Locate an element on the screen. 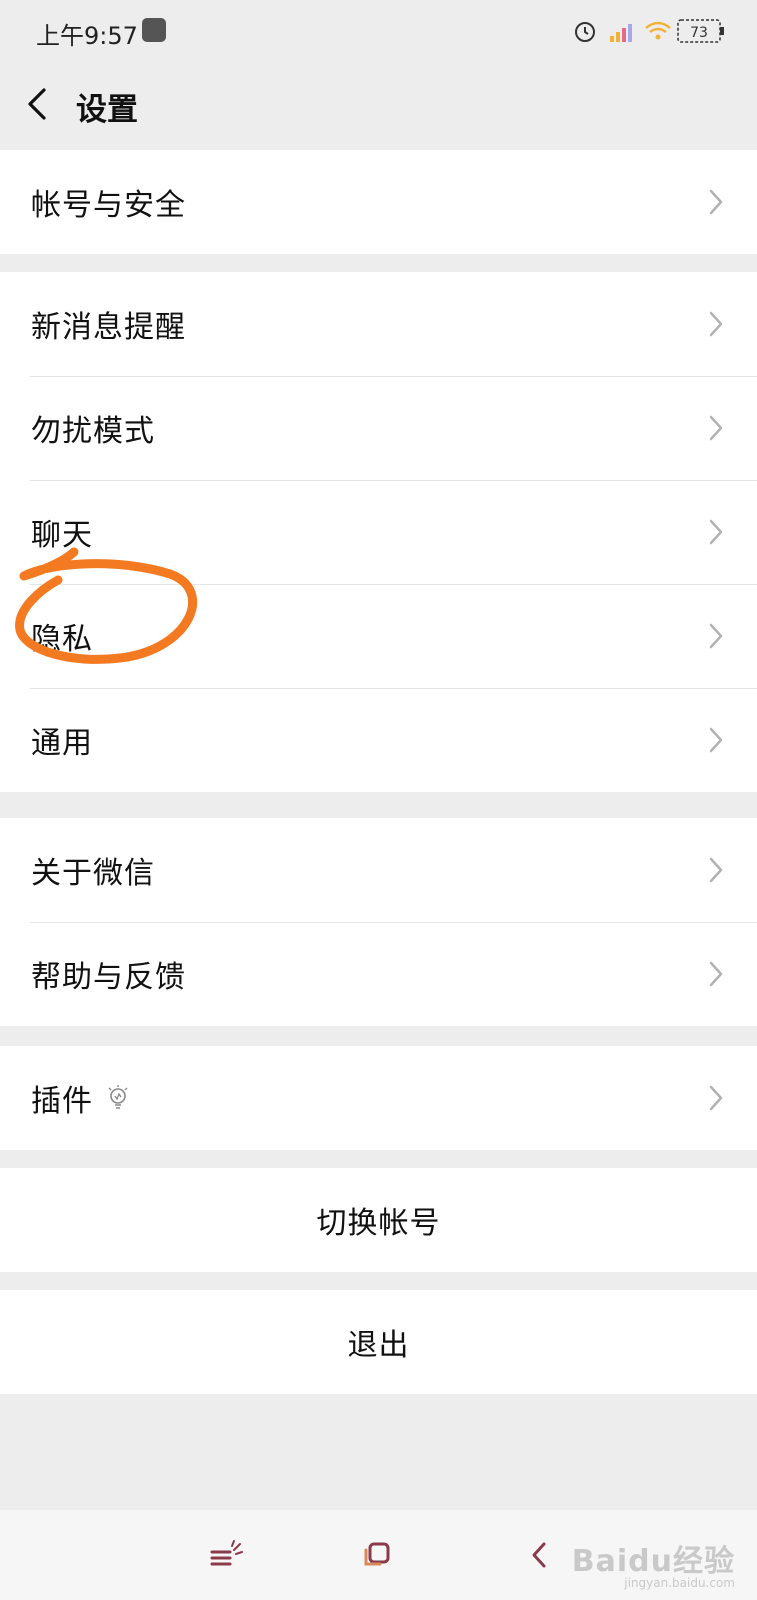 Image resolution: width=757 pixels, height=1600 pixels. logout-button: 退出 is located at coordinates (378, 1342).